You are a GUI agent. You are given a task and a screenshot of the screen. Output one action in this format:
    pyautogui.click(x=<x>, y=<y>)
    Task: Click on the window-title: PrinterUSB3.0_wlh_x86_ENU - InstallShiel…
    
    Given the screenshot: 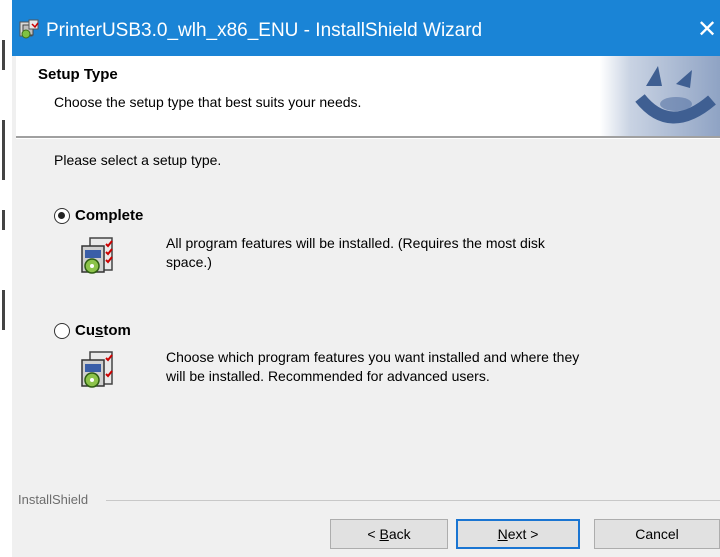 What is the action you would take?
    pyautogui.click(x=264, y=30)
    